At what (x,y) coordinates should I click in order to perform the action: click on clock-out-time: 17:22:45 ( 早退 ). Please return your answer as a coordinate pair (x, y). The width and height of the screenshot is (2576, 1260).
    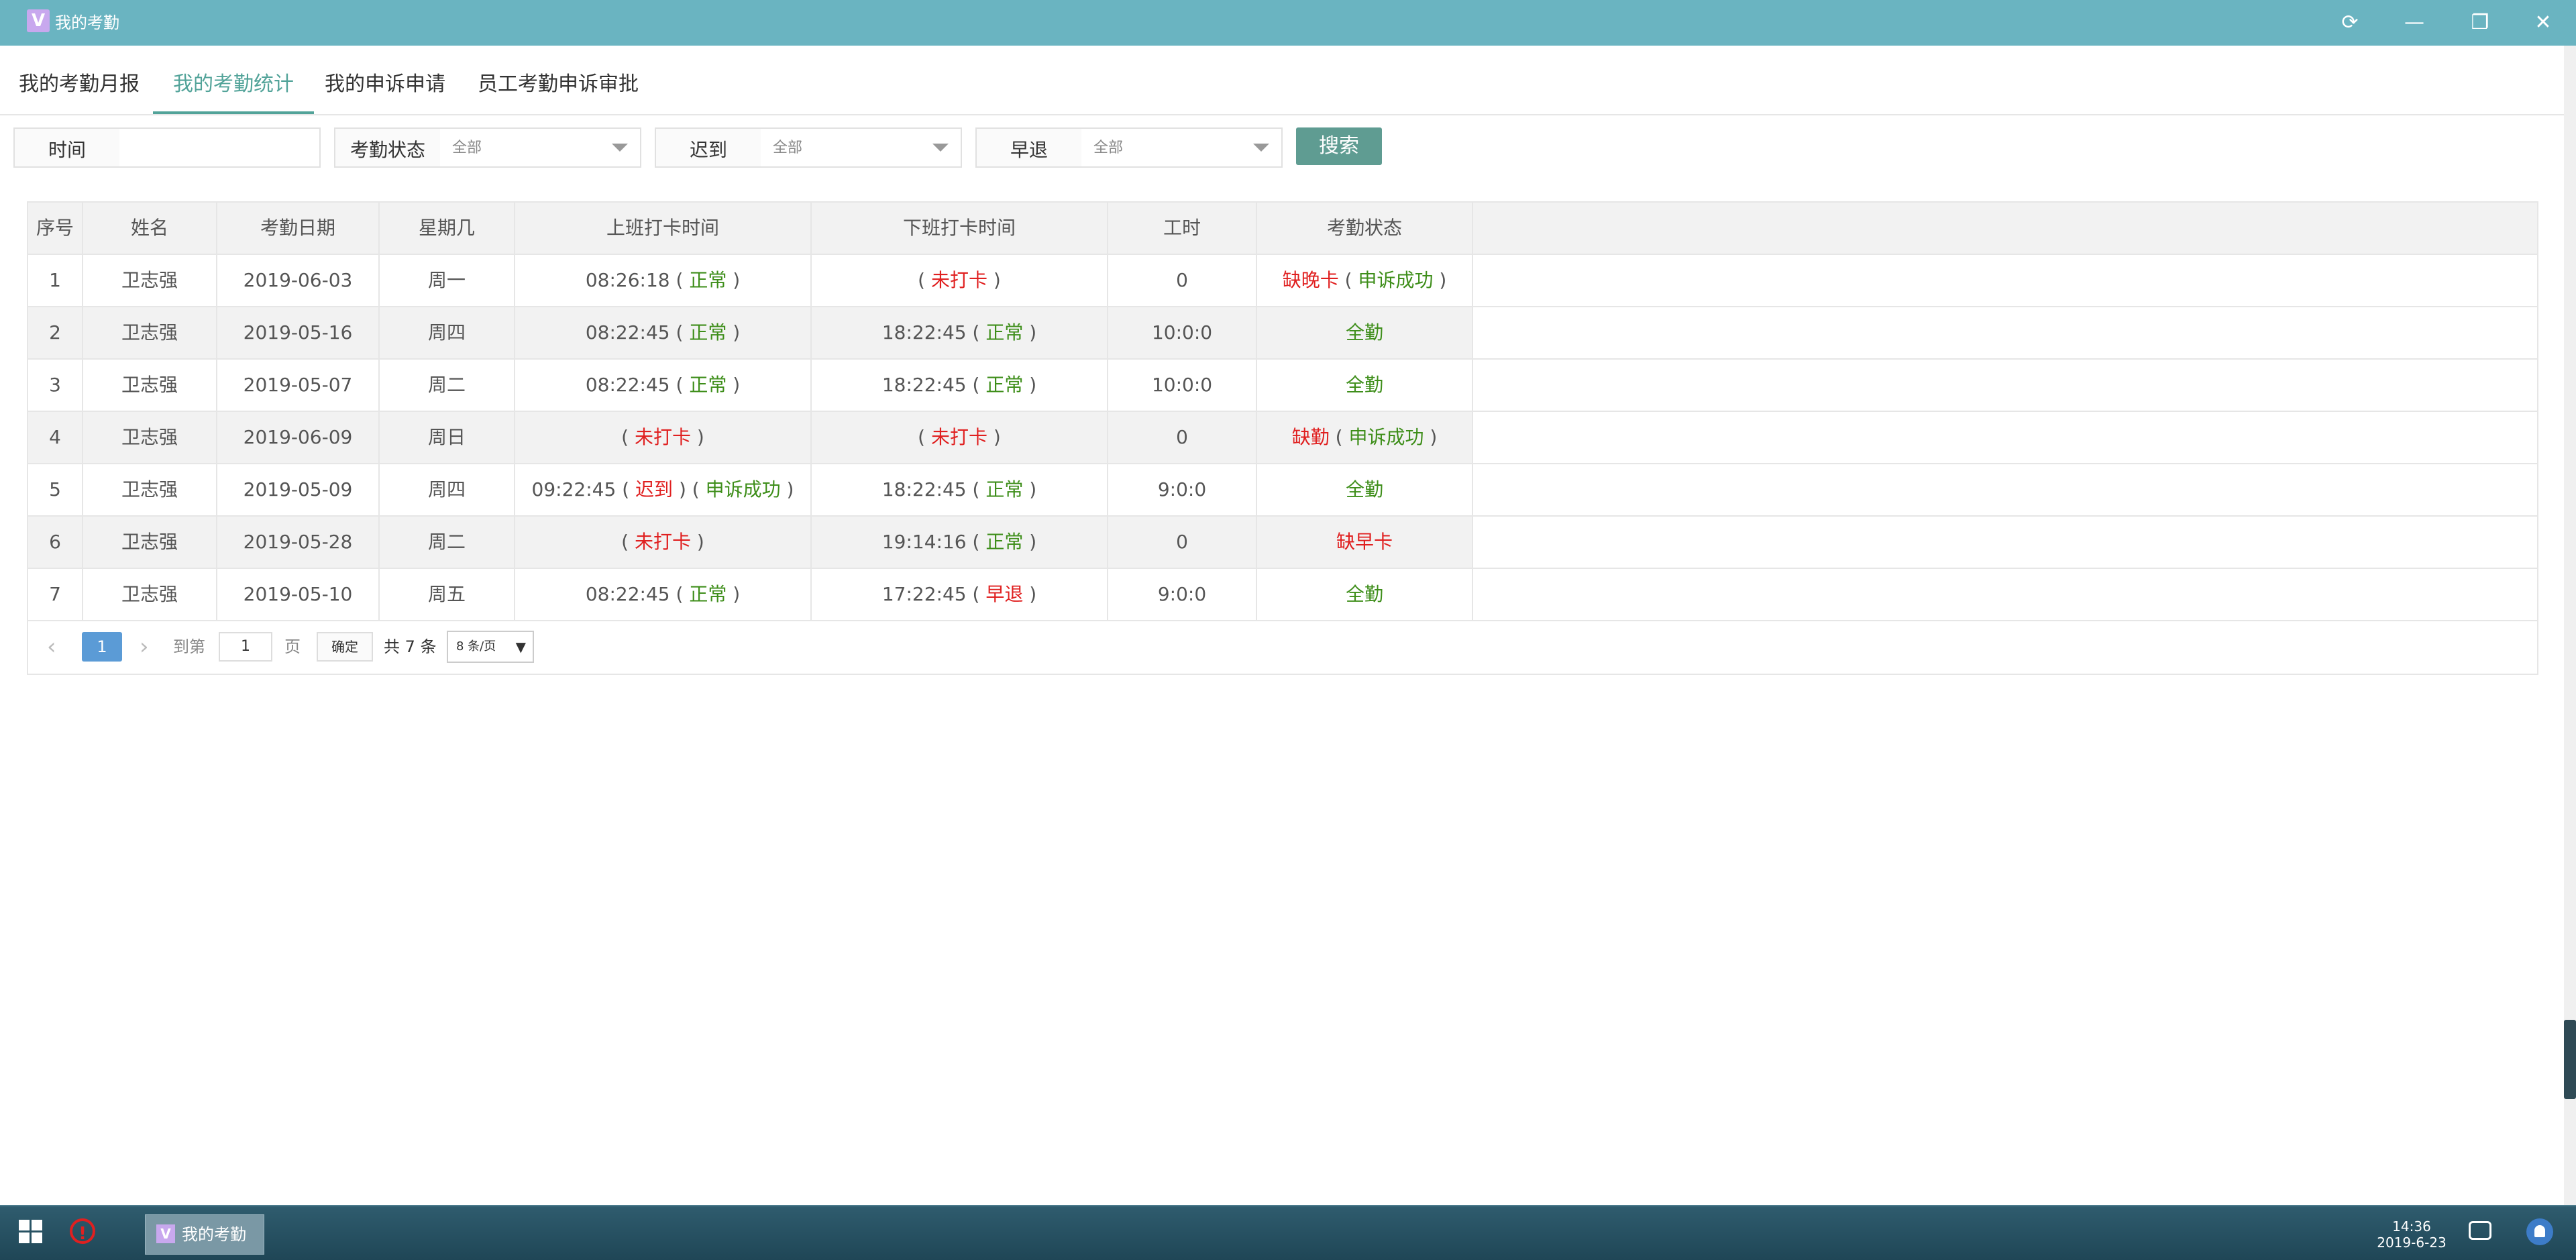
    Looking at the image, I should click on (960, 594).